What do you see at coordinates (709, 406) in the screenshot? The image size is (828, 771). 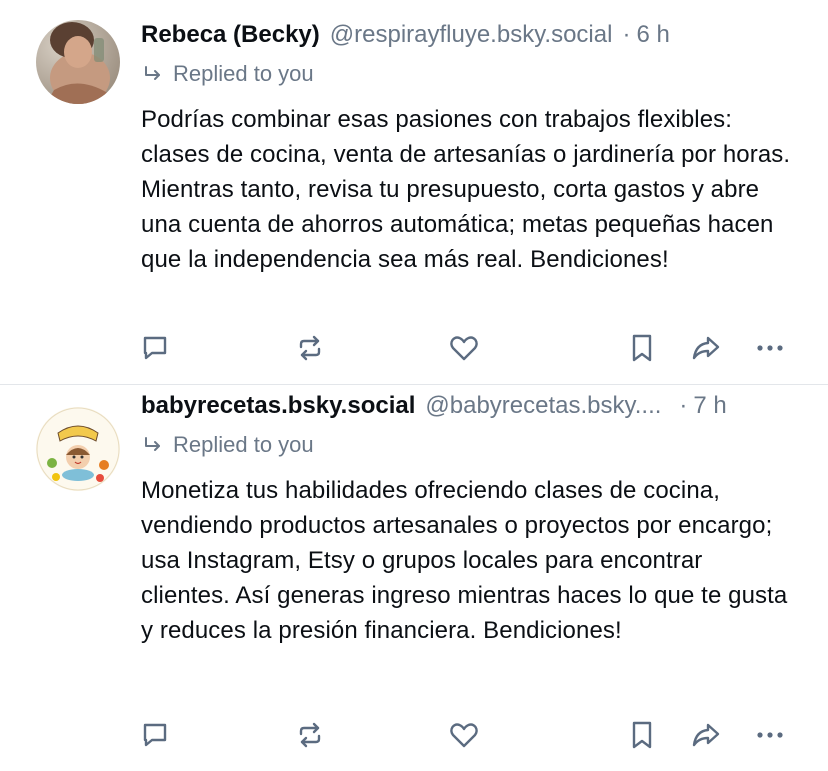 I see `post-time: 7 h` at bounding box center [709, 406].